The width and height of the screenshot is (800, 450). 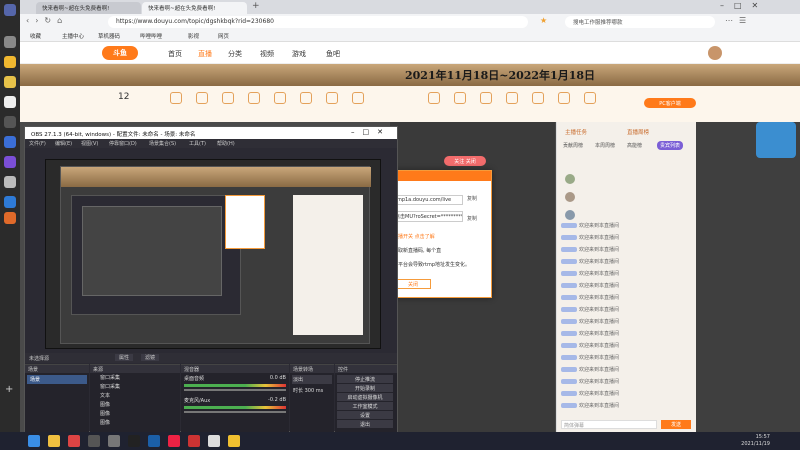 I want to click on task-icon, so click(x=176, y=98).